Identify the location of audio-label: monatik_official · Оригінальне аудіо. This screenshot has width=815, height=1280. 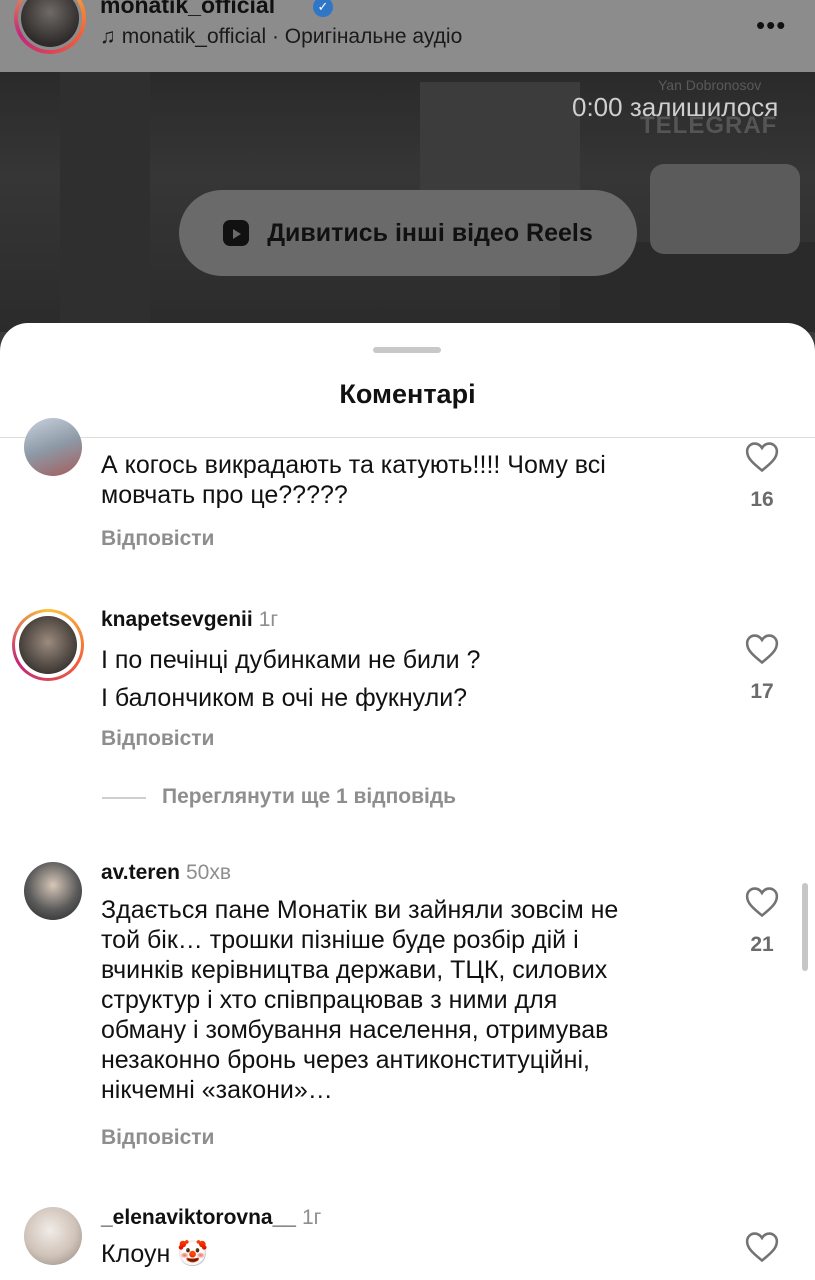
(292, 36).